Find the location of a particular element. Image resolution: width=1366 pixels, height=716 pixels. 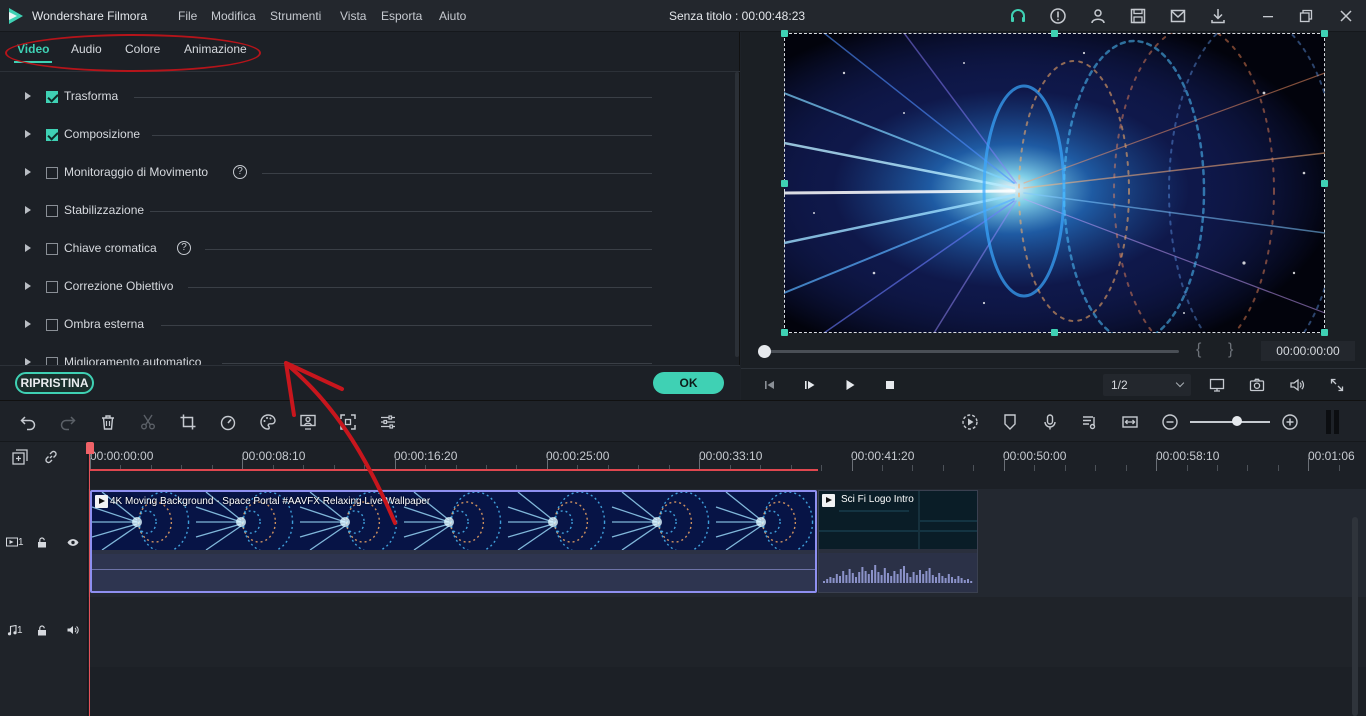

reset-button: RIPRISTINA is located at coordinates (54, 383).